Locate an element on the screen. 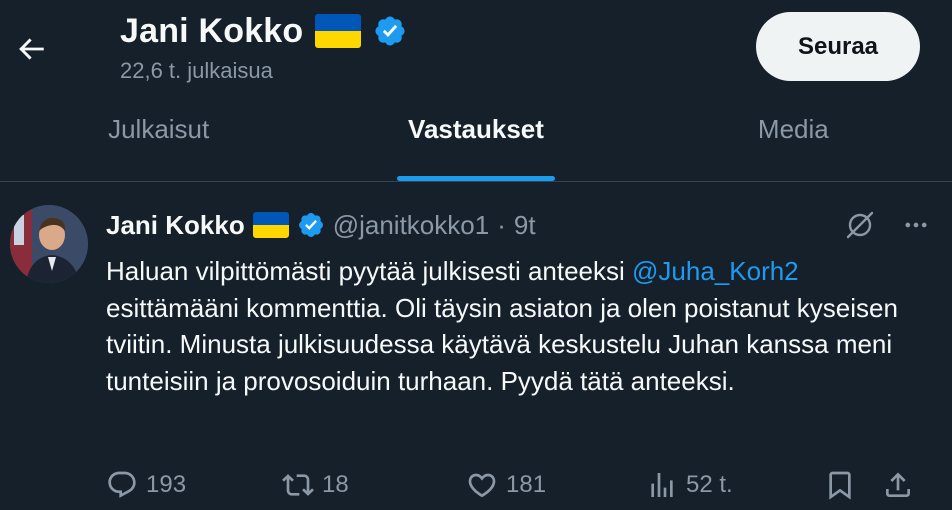 The width and height of the screenshot is (952, 510). view-count: 52 t. is located at coordinates (709, 484).